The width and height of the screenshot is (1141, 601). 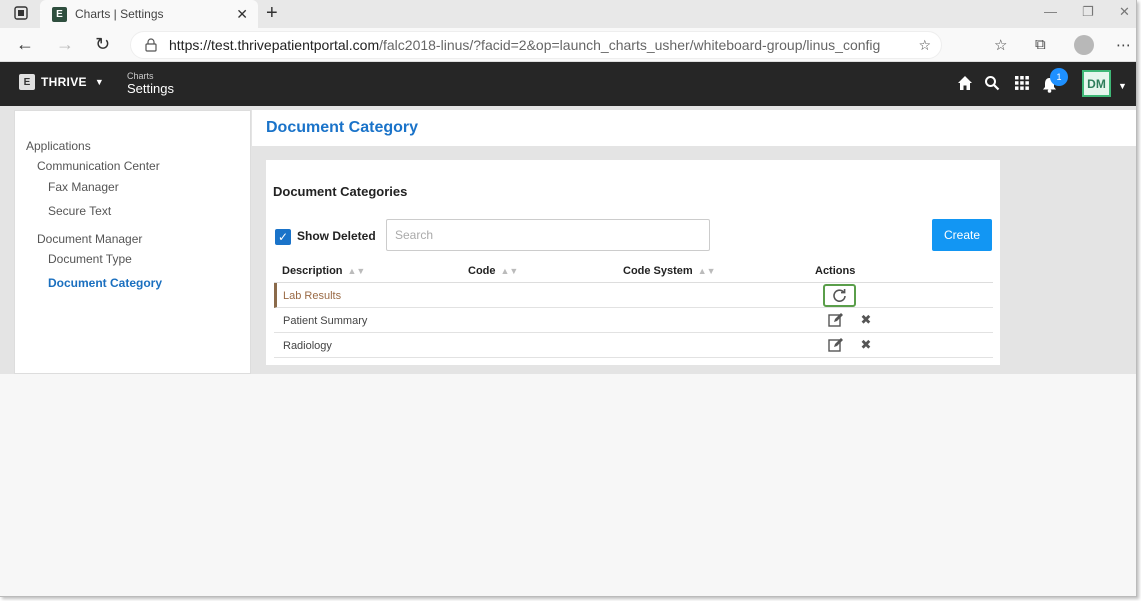 I want to click on brand-menu: E THRIVE ▼, so click(x=61, y=82).